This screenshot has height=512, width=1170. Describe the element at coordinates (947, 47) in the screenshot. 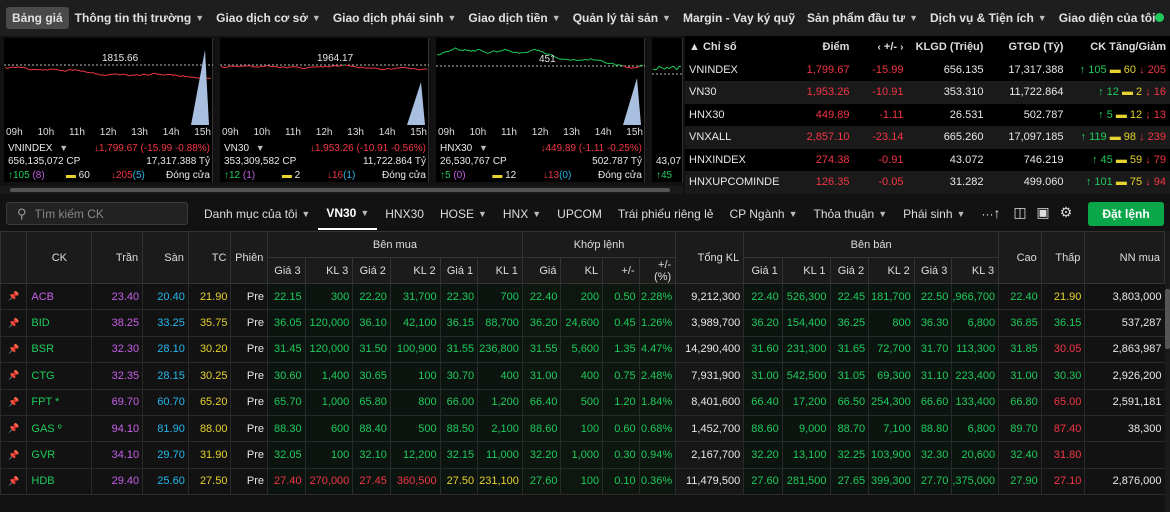

I see `index-klgd-header: KLGD (Triệu)` at that location.